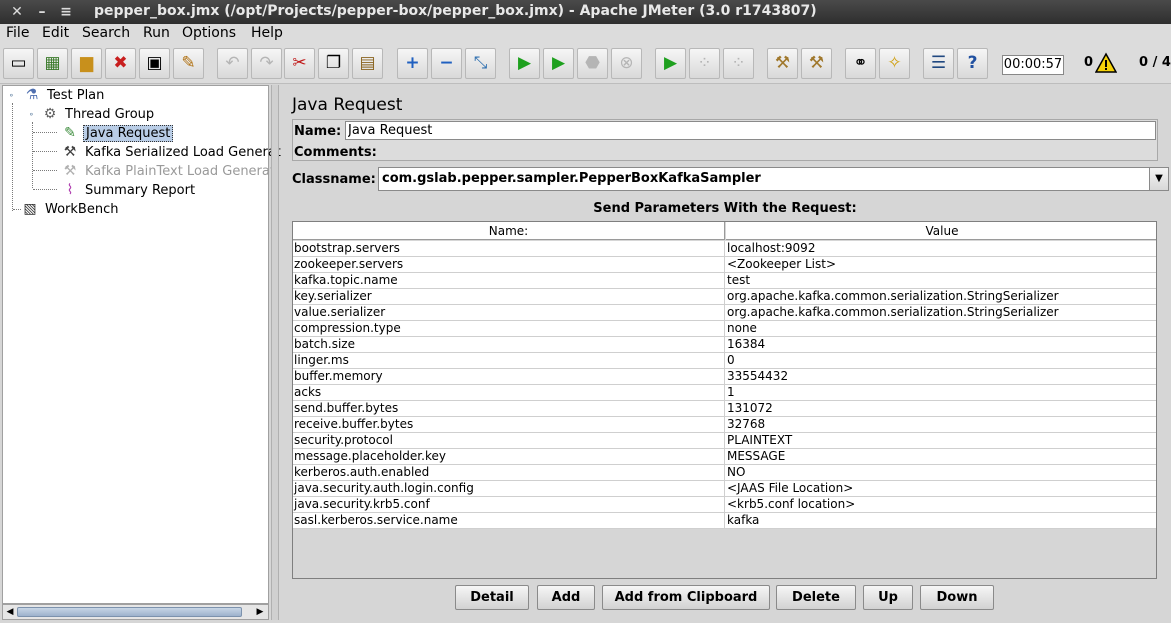 The width and height of the screenshot is (1171, 623). What do you see at coordinates (941, 489) in the screenshot?
I see `param-value-cell: <JAAS File Location>` at bounding box center [941, 489].